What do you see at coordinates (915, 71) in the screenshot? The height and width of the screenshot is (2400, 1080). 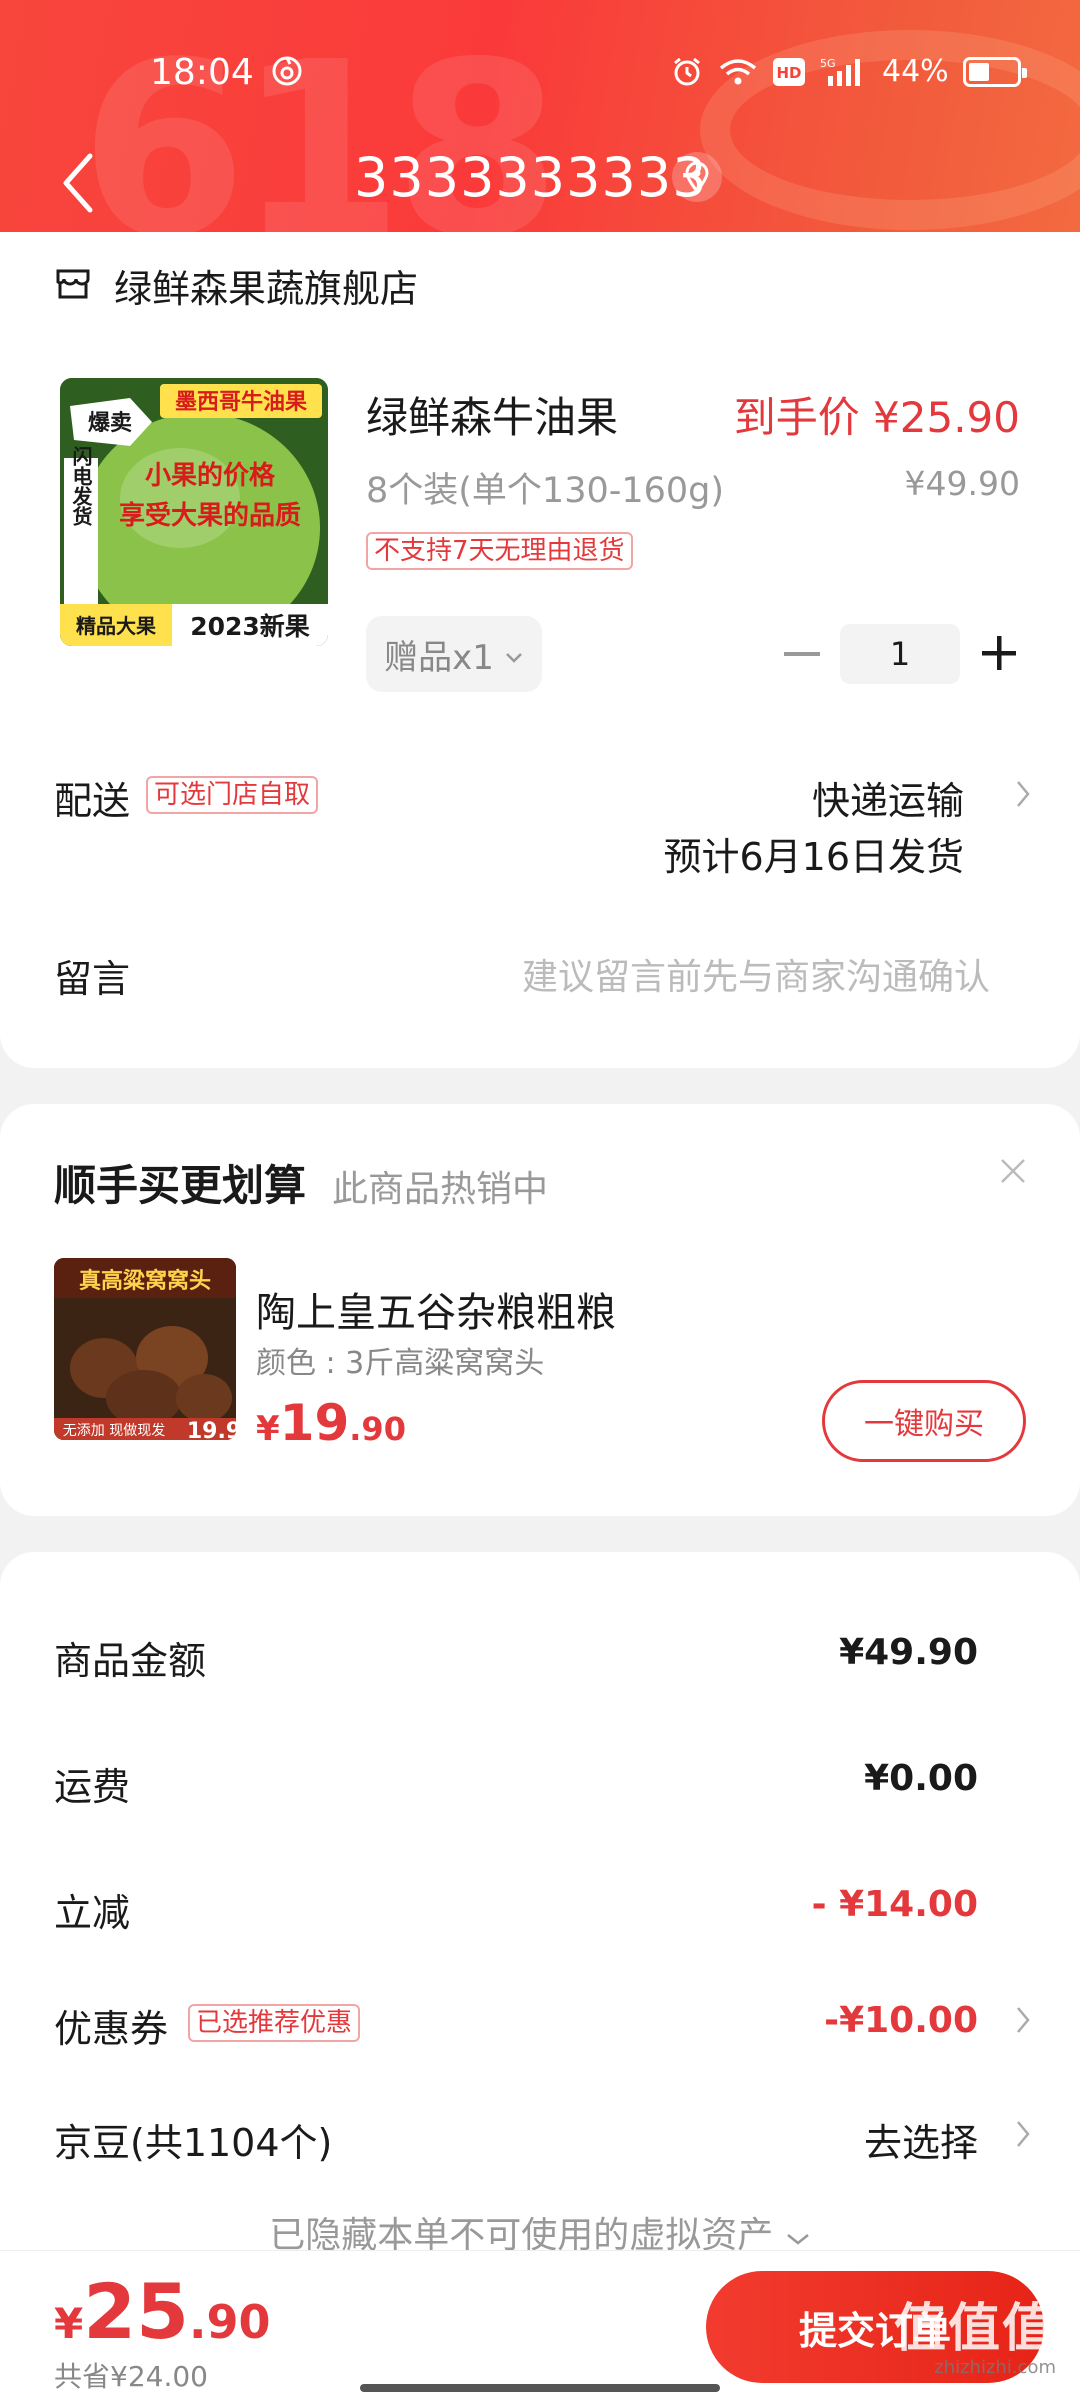 I see `battery-percent: 44%` at bounding box center [915, 71].